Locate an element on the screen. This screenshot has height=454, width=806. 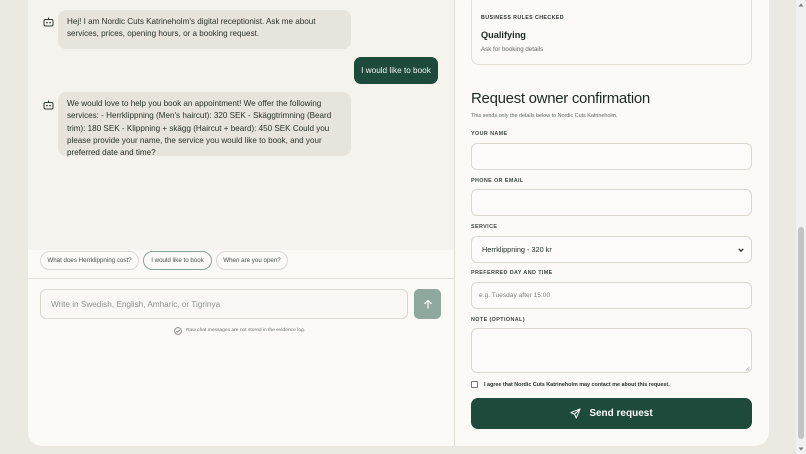
scroll-down-icon is located at coordinates (801, 449).